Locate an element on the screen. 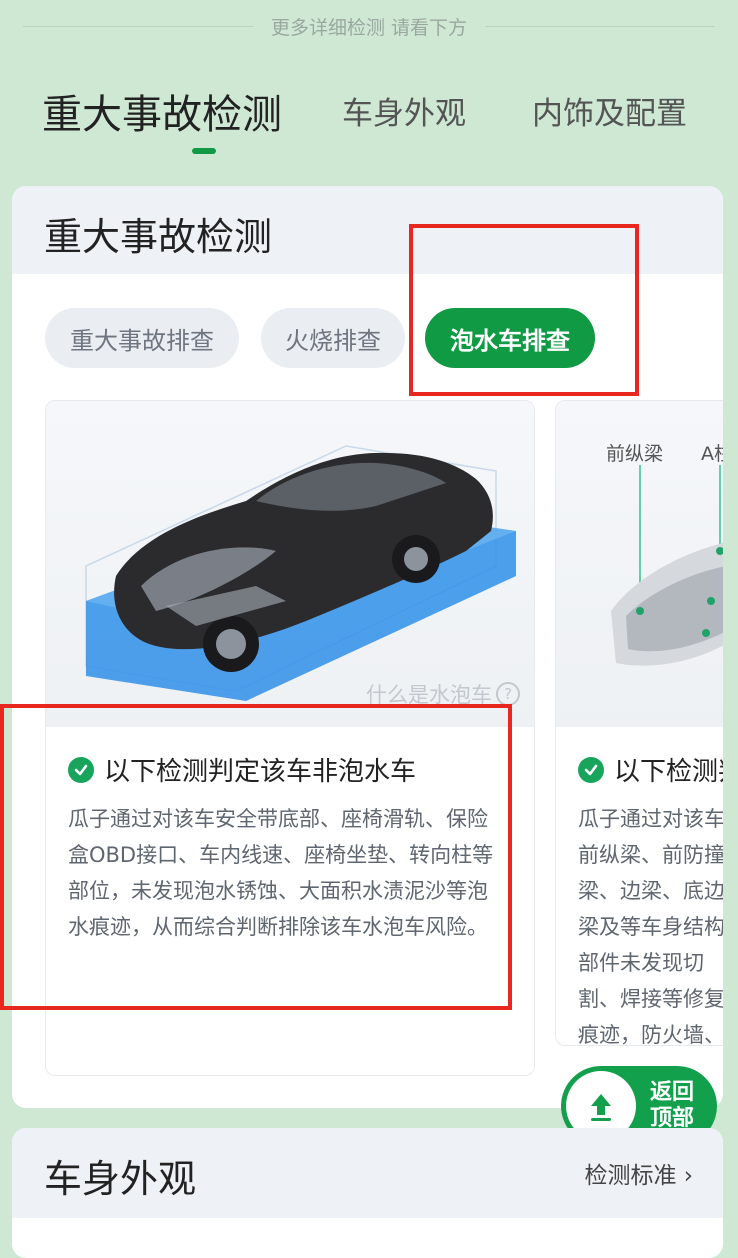  inspection-standard-link: 检测标准 › is located at coordinates (638, 1173).